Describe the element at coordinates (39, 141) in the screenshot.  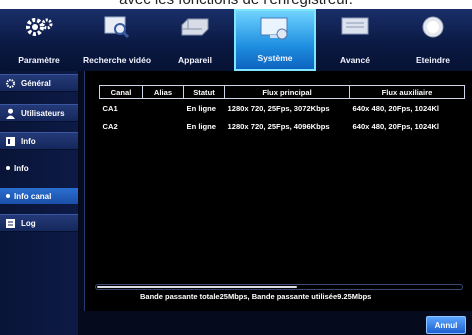
I see `sidebar-item-info: Info` at that location.